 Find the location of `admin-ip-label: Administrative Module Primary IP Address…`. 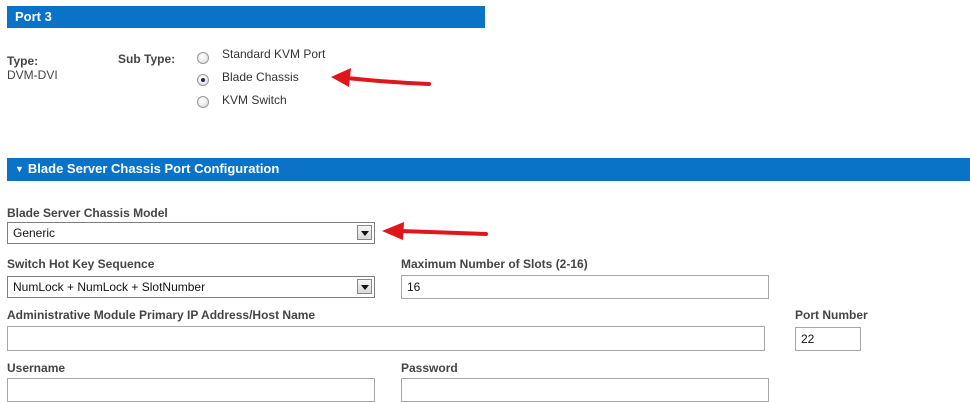

admin-ip-label: Administrative Module Primary IP Address… is located at coordinates (161, 315).